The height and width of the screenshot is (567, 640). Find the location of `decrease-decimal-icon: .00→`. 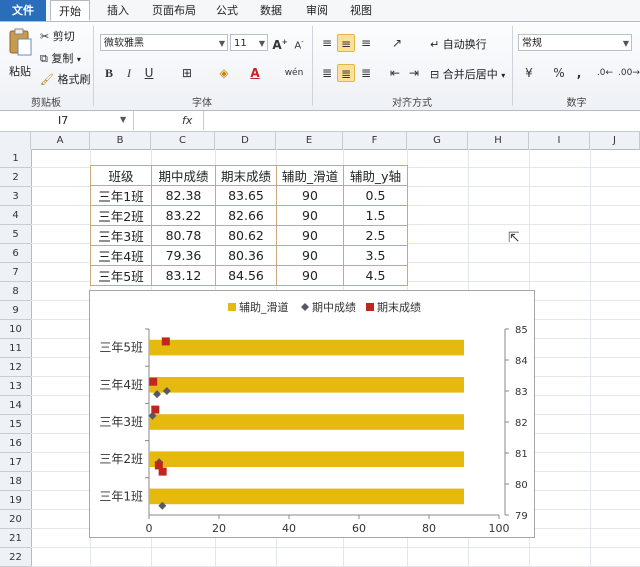

decrease-decimal-icon: .00→ is located at coordinates (629, 73).